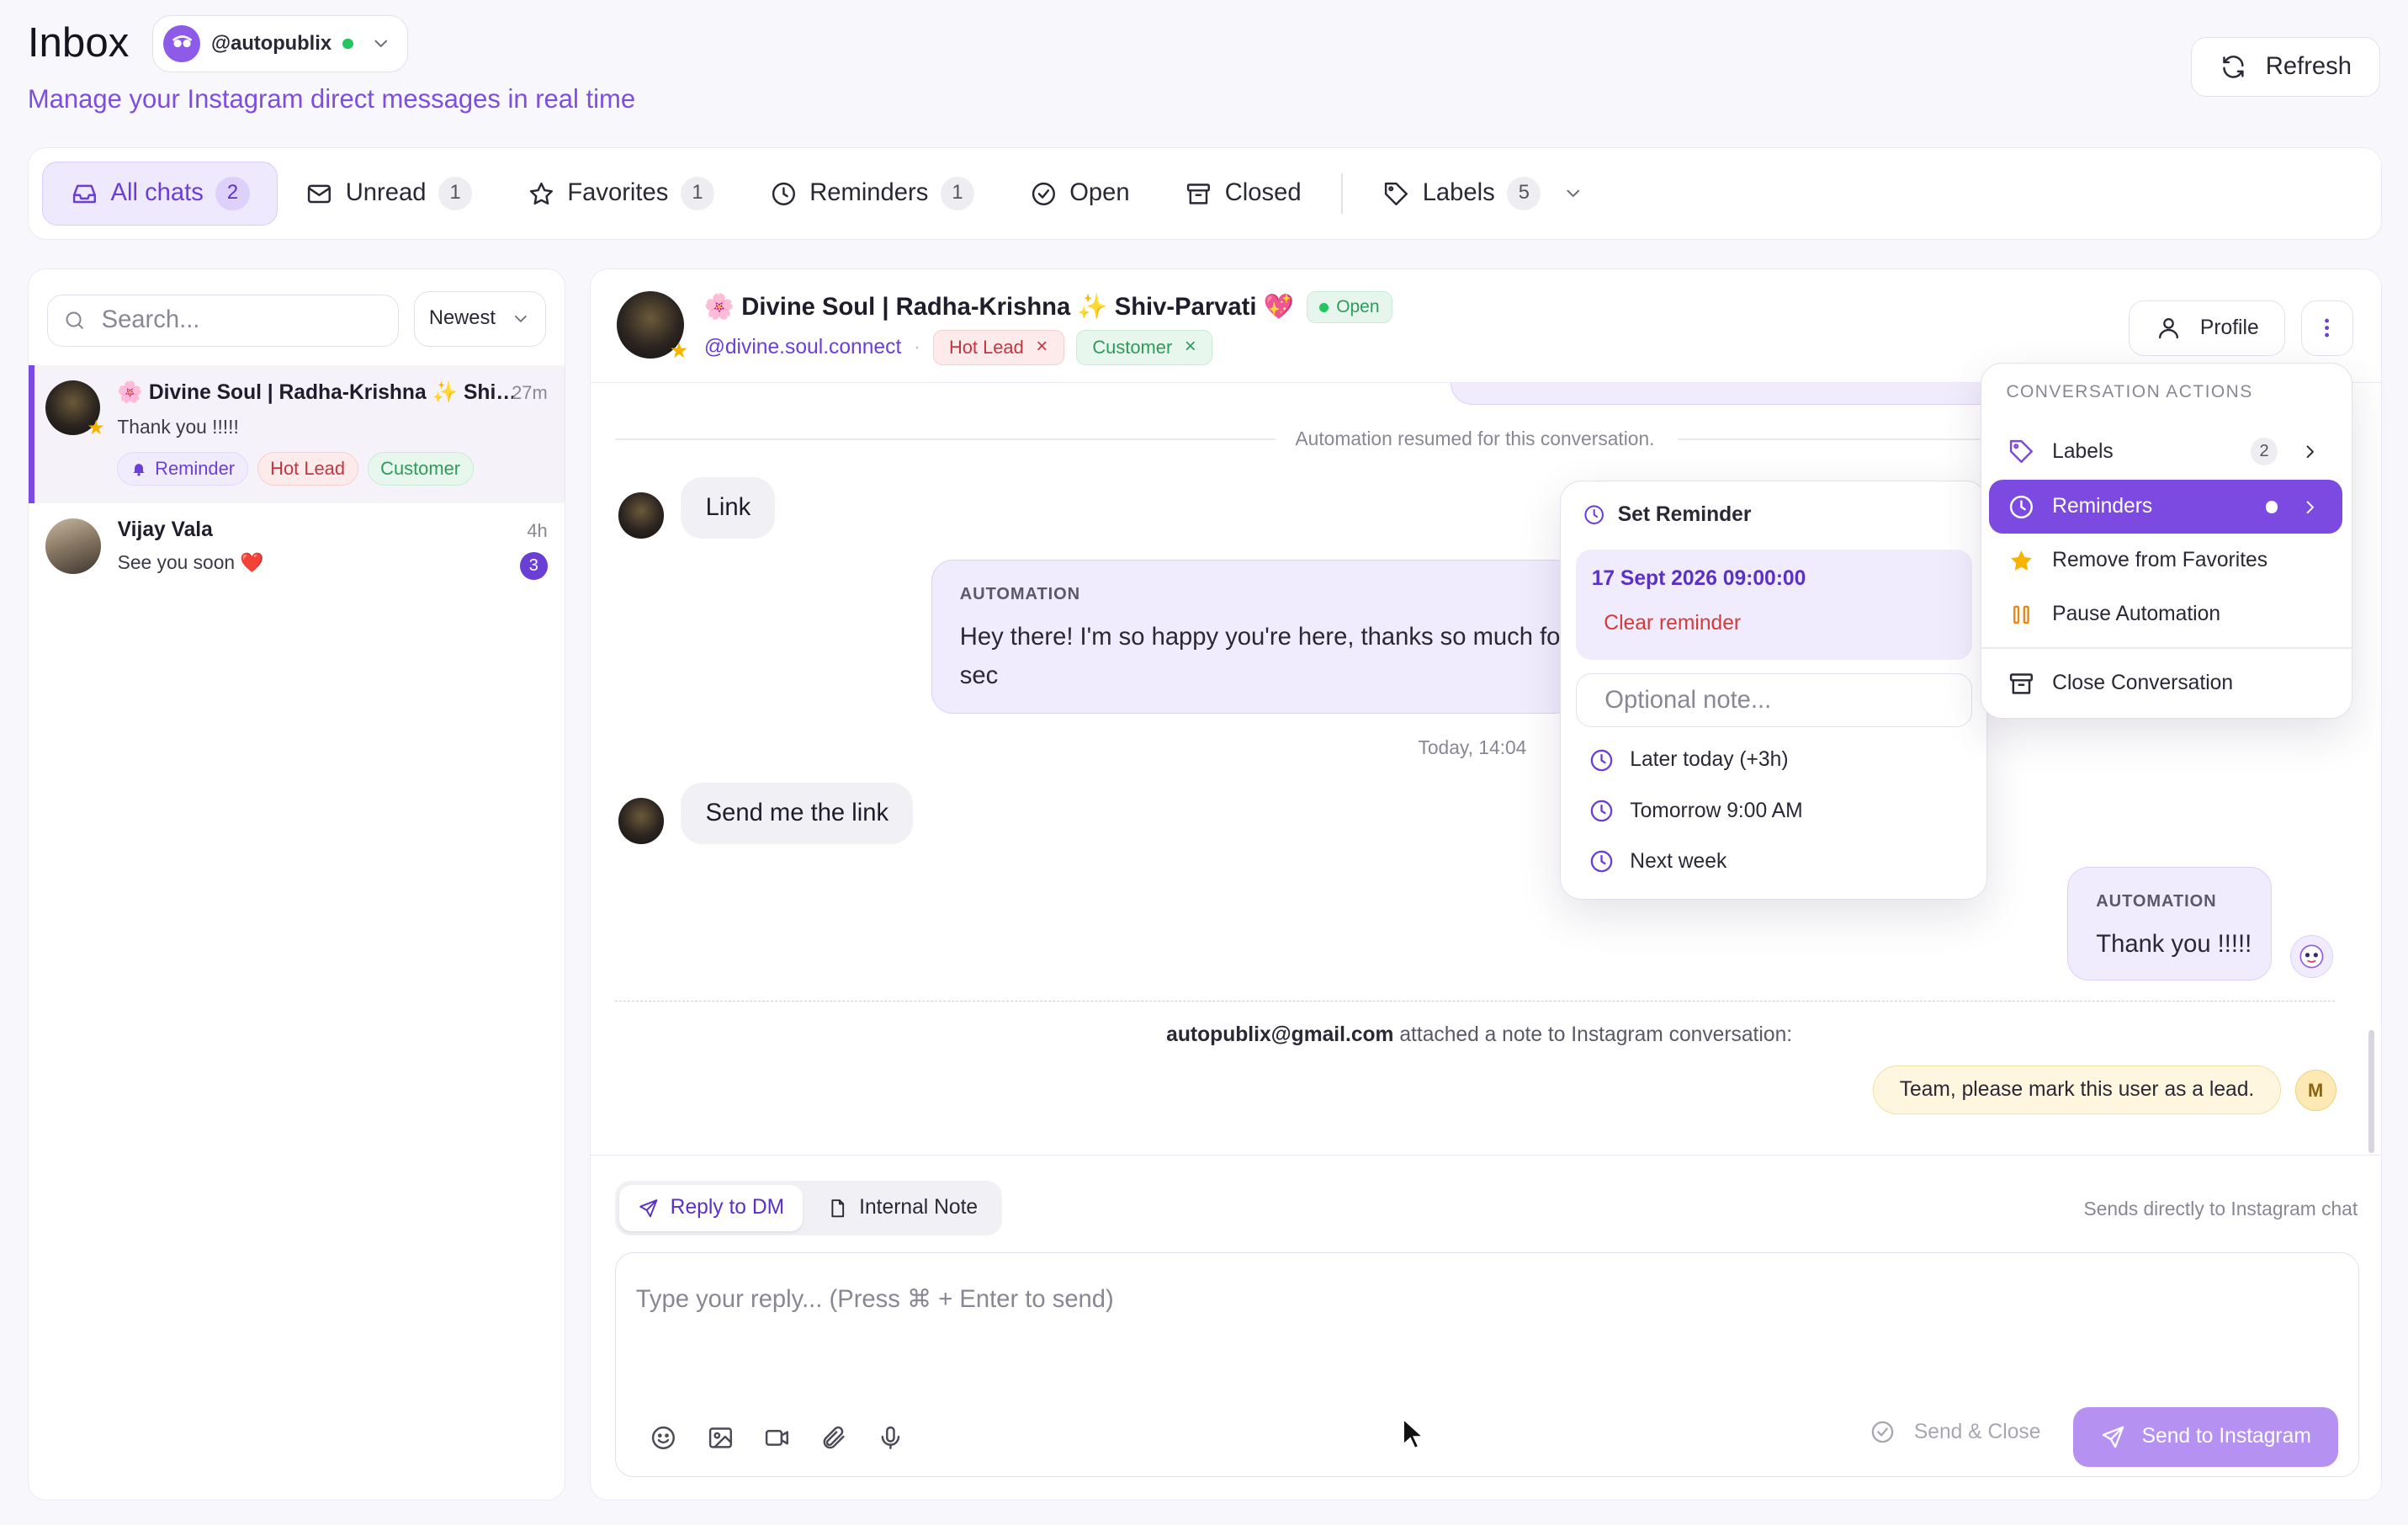 The width and height of the screenshot is (2408, 1525). Describe the element at coordinates (182, 468) in the screenshot. I see `reminder-chip: Reminder` at that location.